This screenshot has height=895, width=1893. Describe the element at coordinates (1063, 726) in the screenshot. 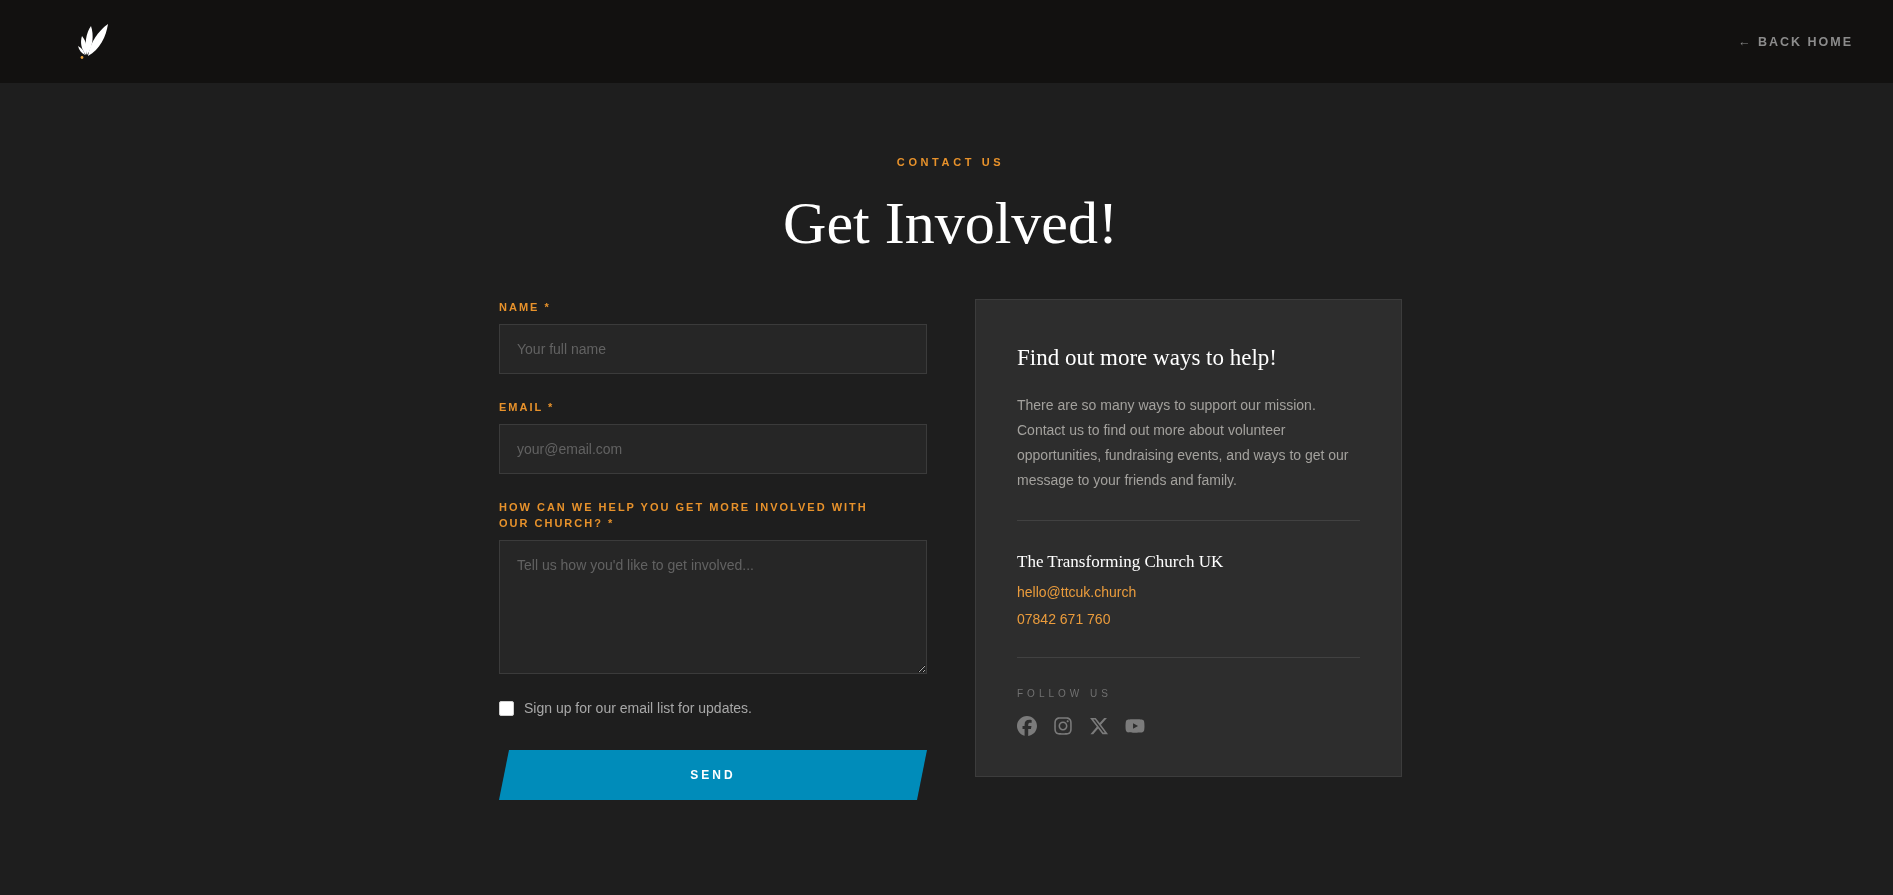

I see `instagram-icon` at that location.